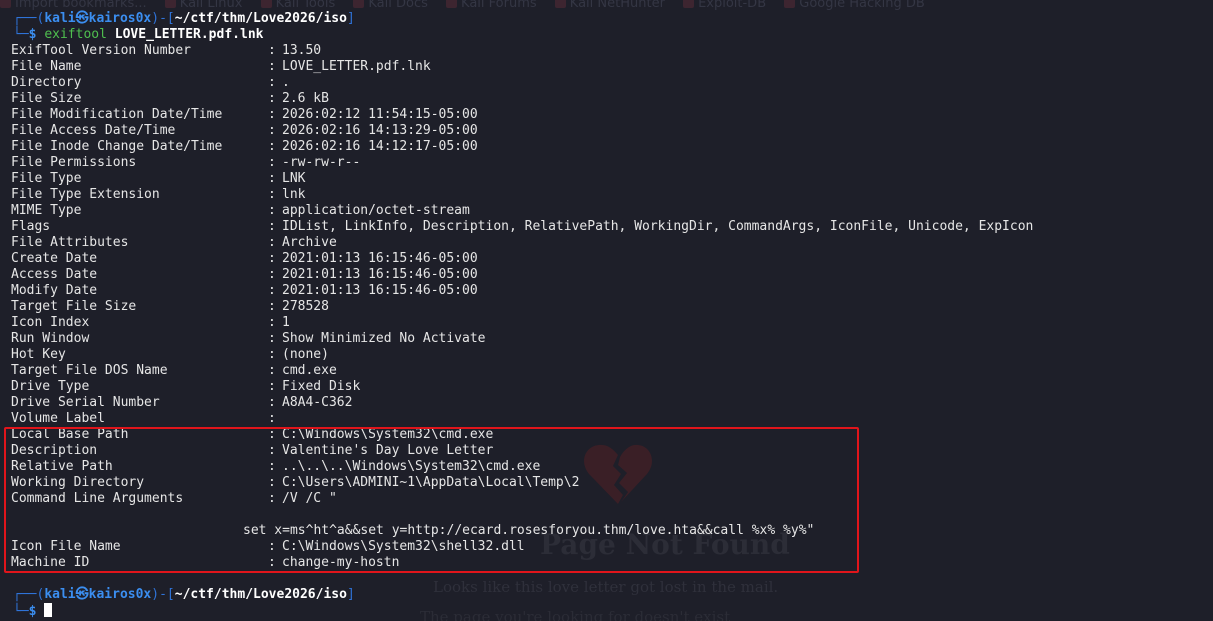 This screenshot has height=621, width=1213. Describe the element at coordinates (181, 403) in the screenshot. I see `output-row: Drive Serial Number: A8A4-C362` at that location.